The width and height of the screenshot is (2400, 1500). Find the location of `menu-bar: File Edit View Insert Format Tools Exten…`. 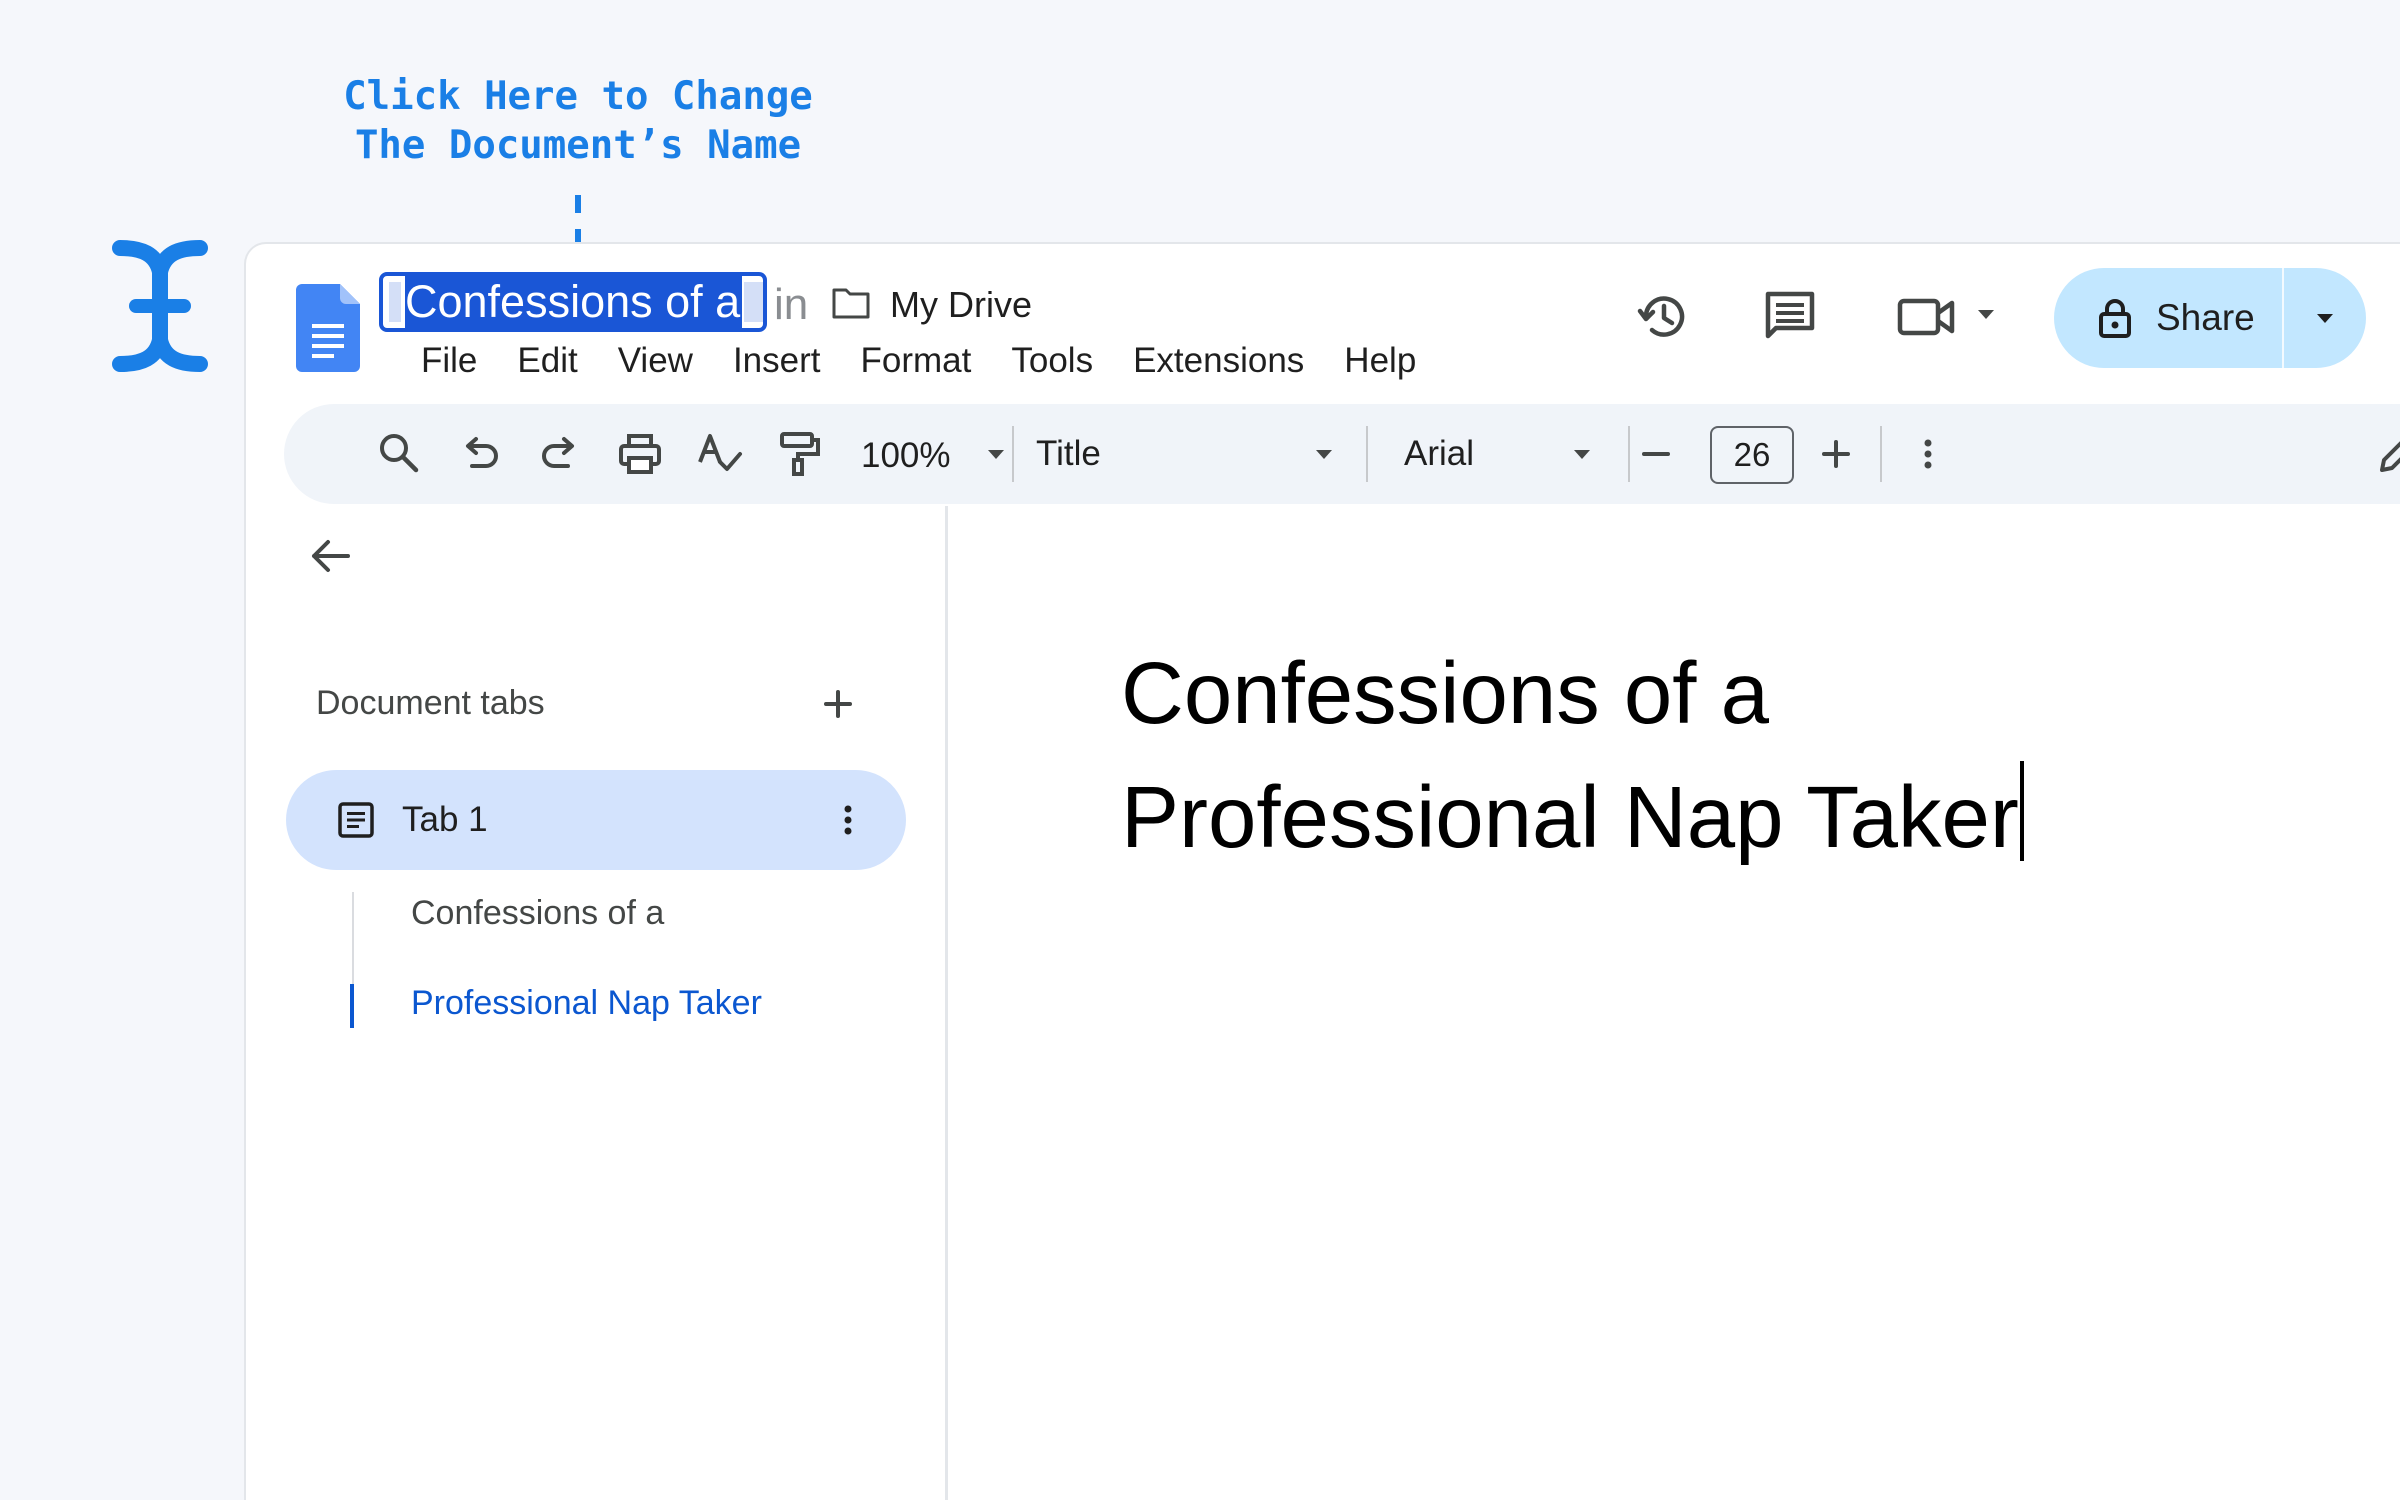

menu-bar: File Edit View Insert Format Tools Exten… is located at coordinates (918, 361).